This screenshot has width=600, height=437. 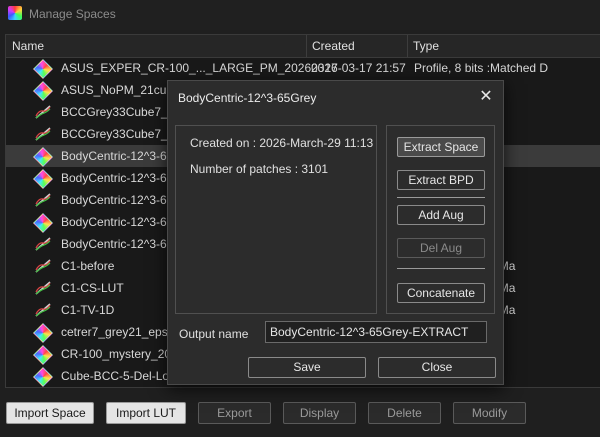 What do you see at coordinates (426, 46) in the screenshot?
I see `column-header-type: Type` at bounding box center [426, 46].